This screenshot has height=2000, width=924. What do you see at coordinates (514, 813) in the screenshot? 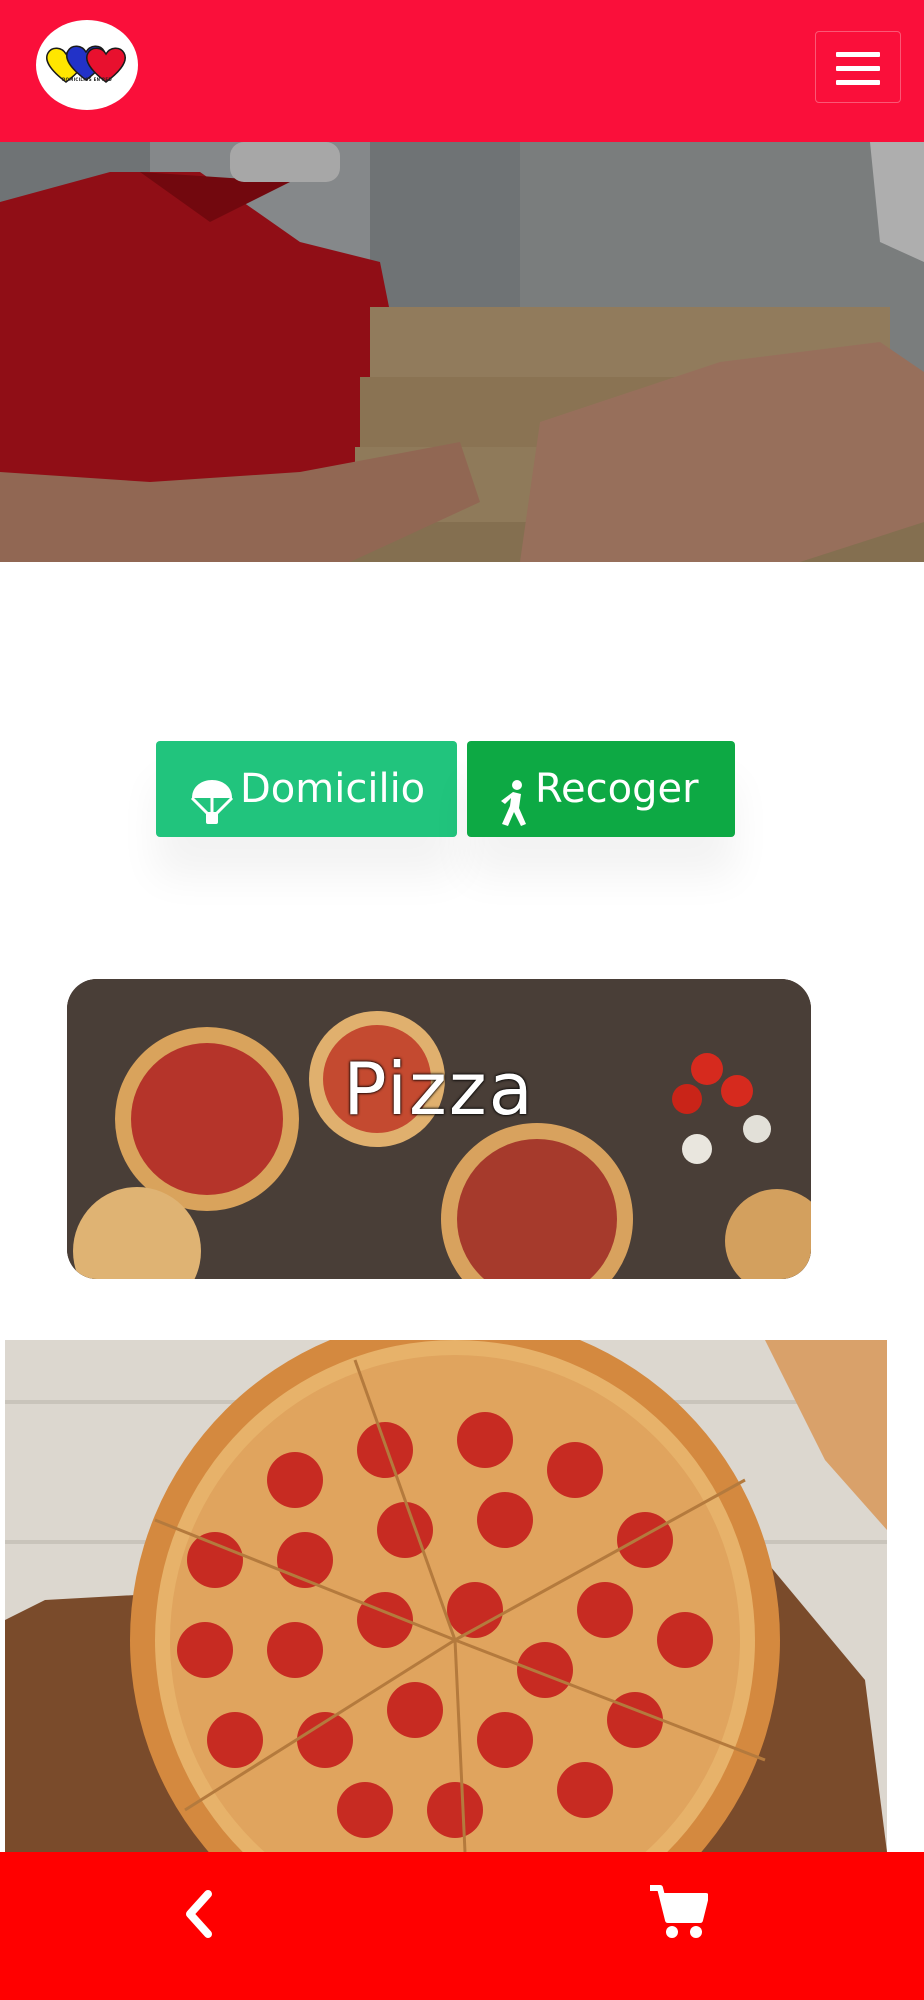
I see `walking-person-icon` at bounding box center [514, 813].